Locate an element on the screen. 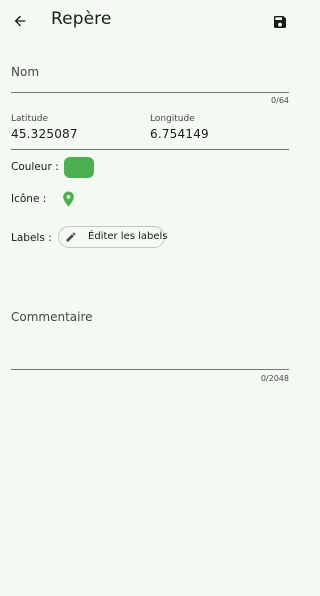 This screenshot has width=320, height=596. name-counter: 0/64 is located at coordinates (280, 100).